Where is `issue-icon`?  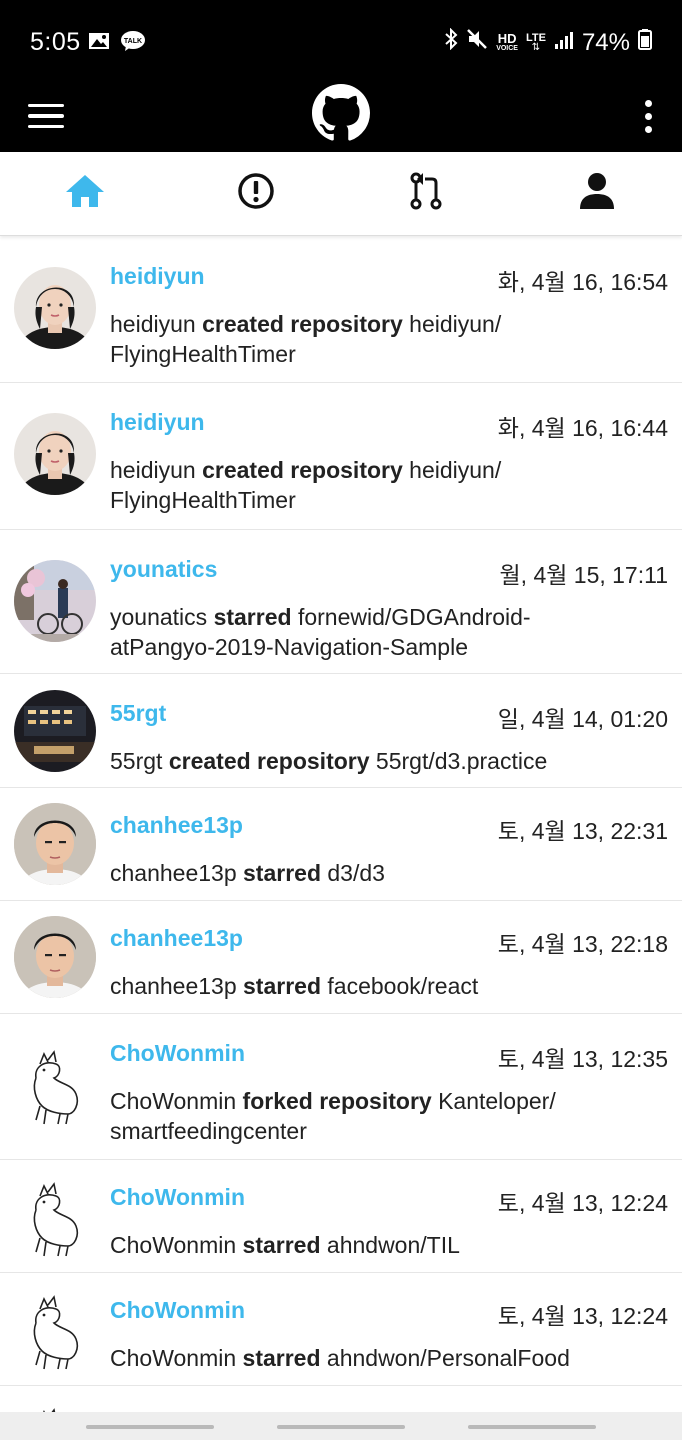
issue-icon is located at coordinates (256, 193).